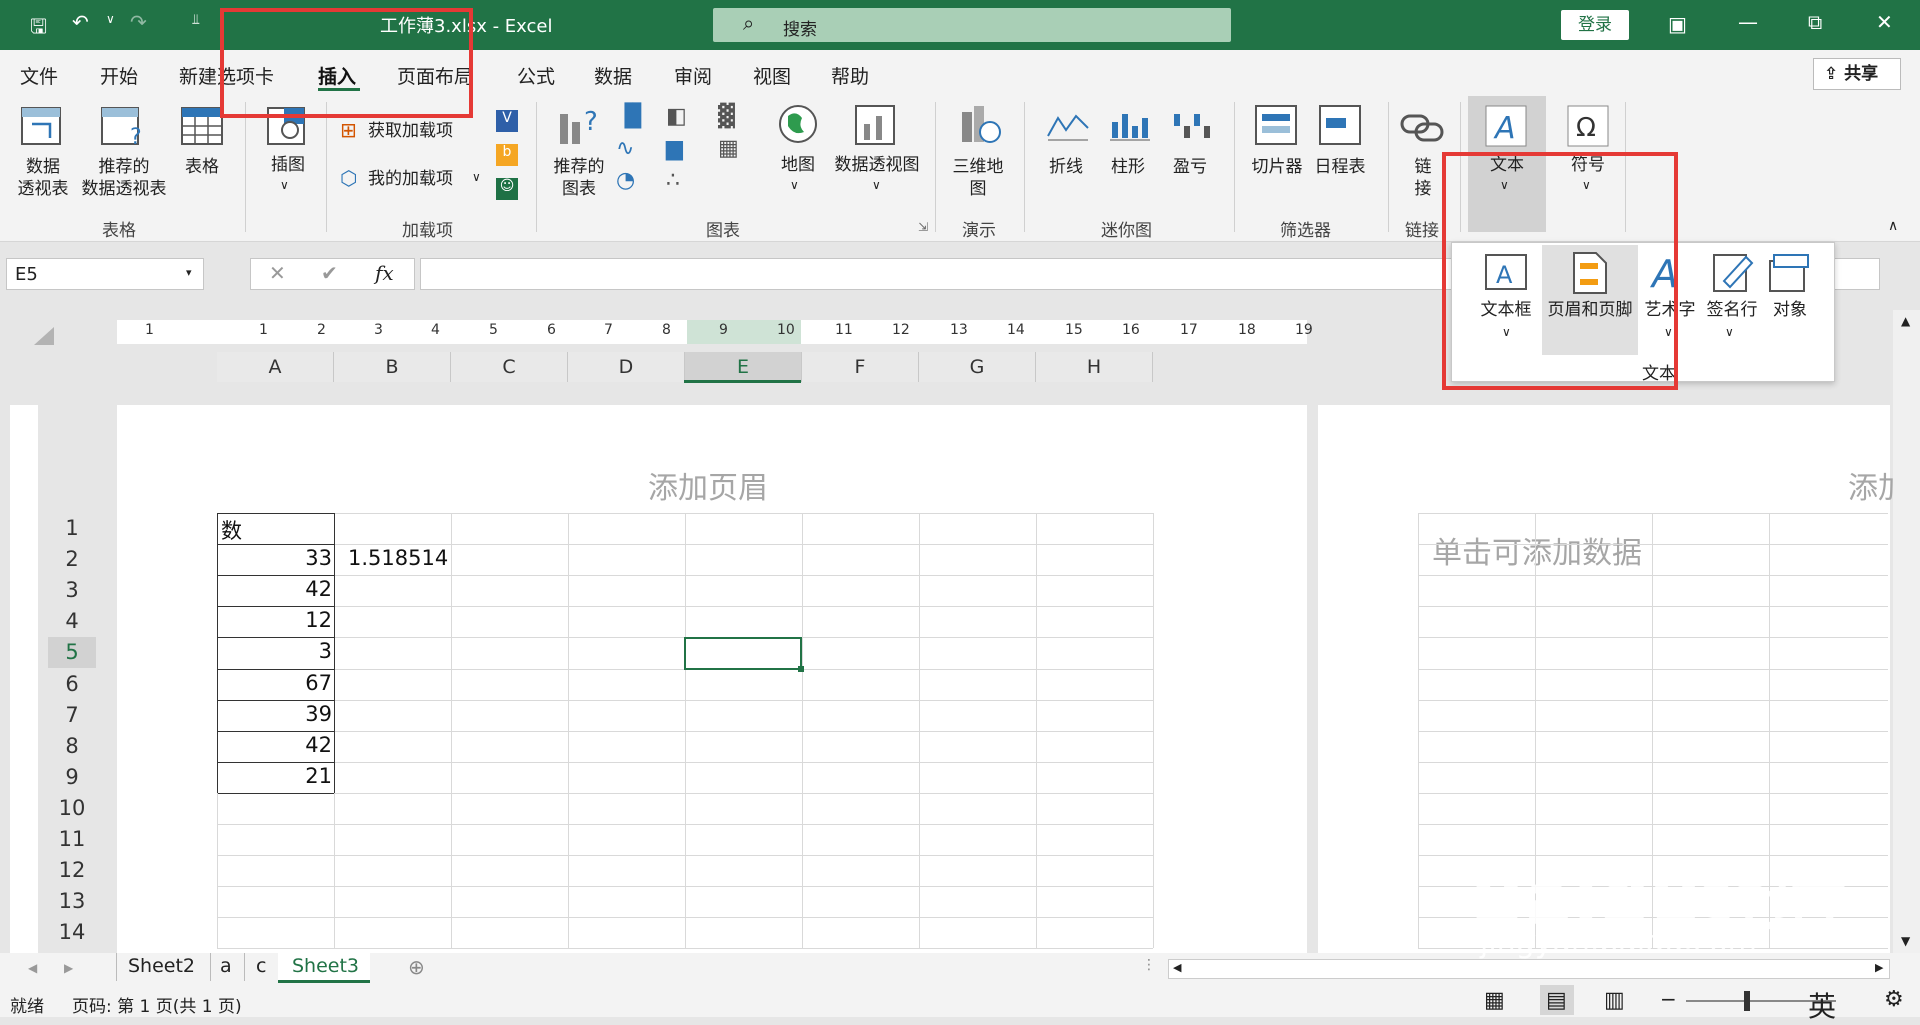 The width and height of the screenshot is (1920, 1025). I want to click on hierarchy-chart-icon: ◧, so click(676, 116).